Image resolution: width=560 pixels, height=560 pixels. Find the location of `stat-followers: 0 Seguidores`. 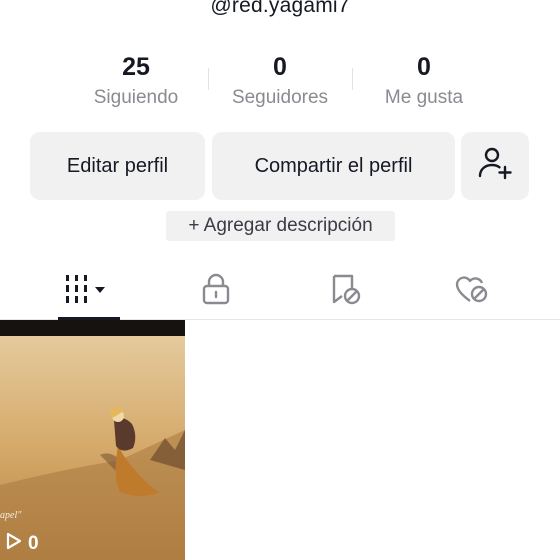

stat-followers: 0 Seguidores is located at coordinates (280, 81).